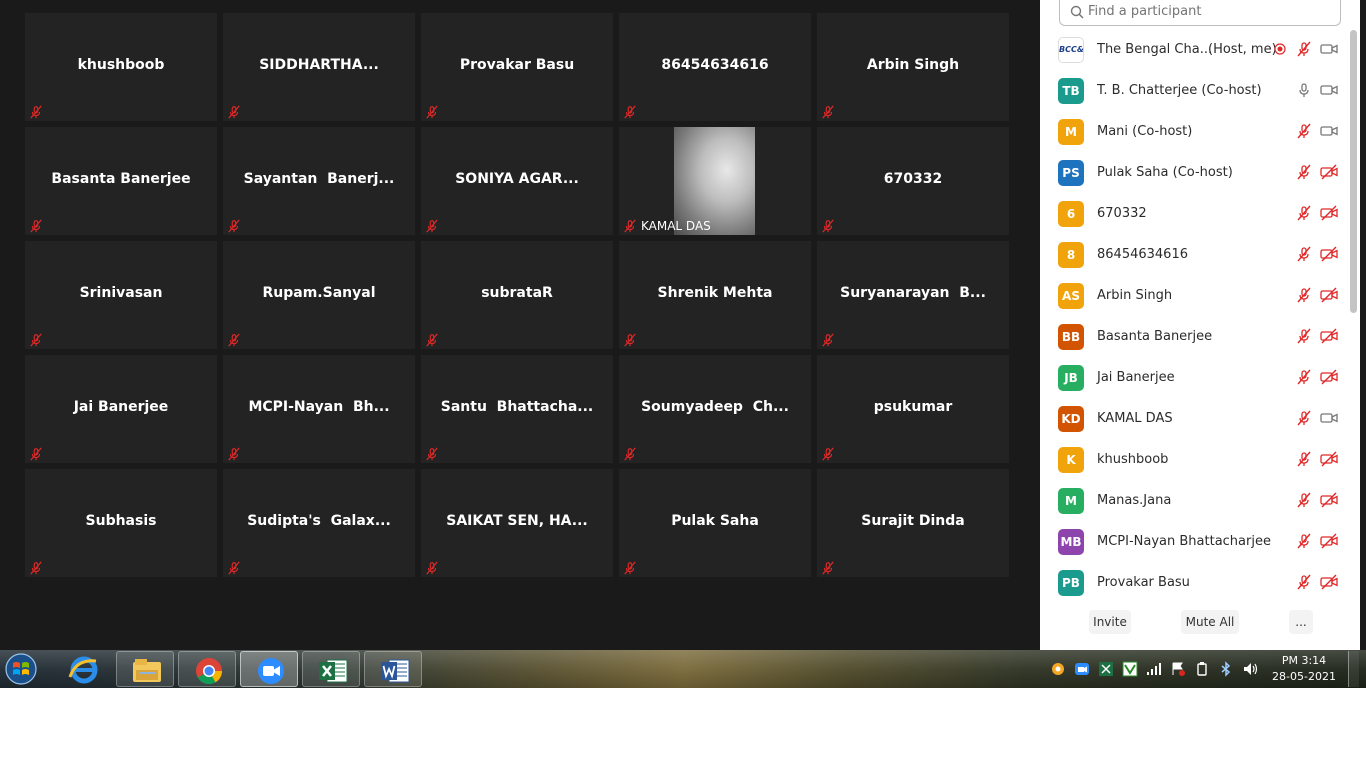 This screenshot has height=768, width=1366. Describe the element at coordinates (331, 669) in the screenshot. I see `taskbar-app-excel` at that location.